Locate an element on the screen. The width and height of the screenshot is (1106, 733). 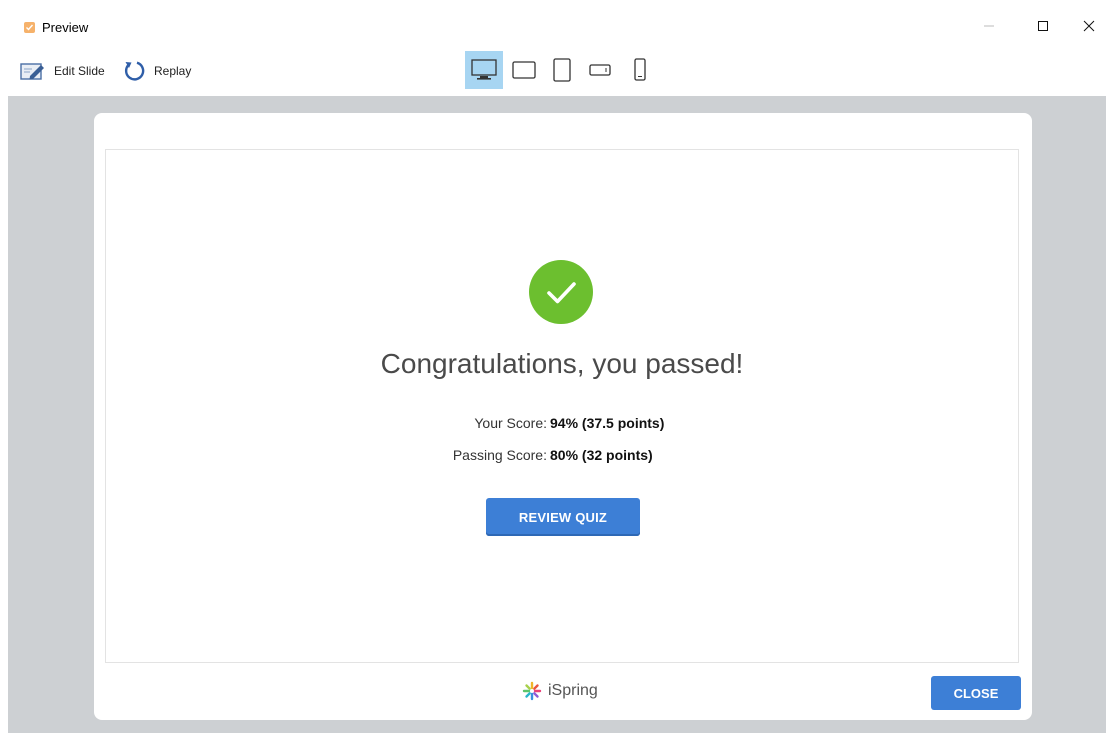
replay-icon is located at coordinates (134, 71).